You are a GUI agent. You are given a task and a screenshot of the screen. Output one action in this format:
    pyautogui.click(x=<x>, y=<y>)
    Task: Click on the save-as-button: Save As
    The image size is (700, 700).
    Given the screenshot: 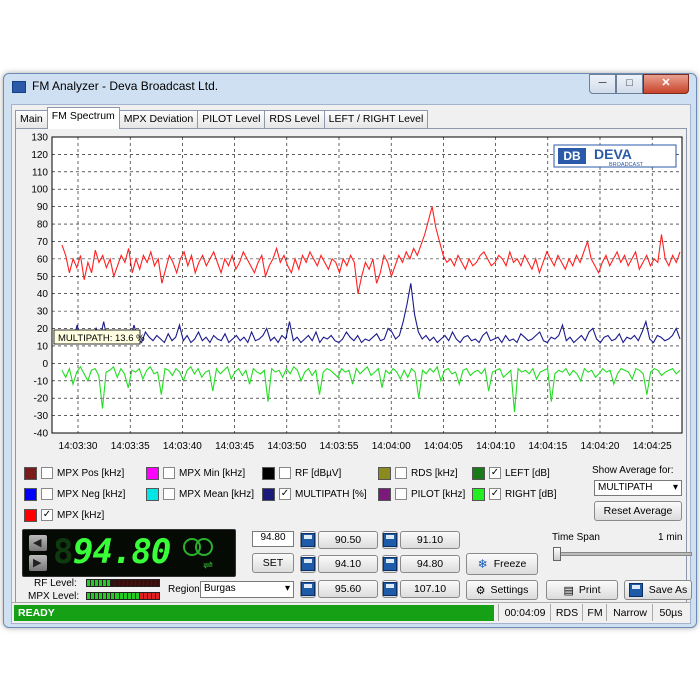 What is the action you would take?
    pyautogui.click(x=658, y=590)
    